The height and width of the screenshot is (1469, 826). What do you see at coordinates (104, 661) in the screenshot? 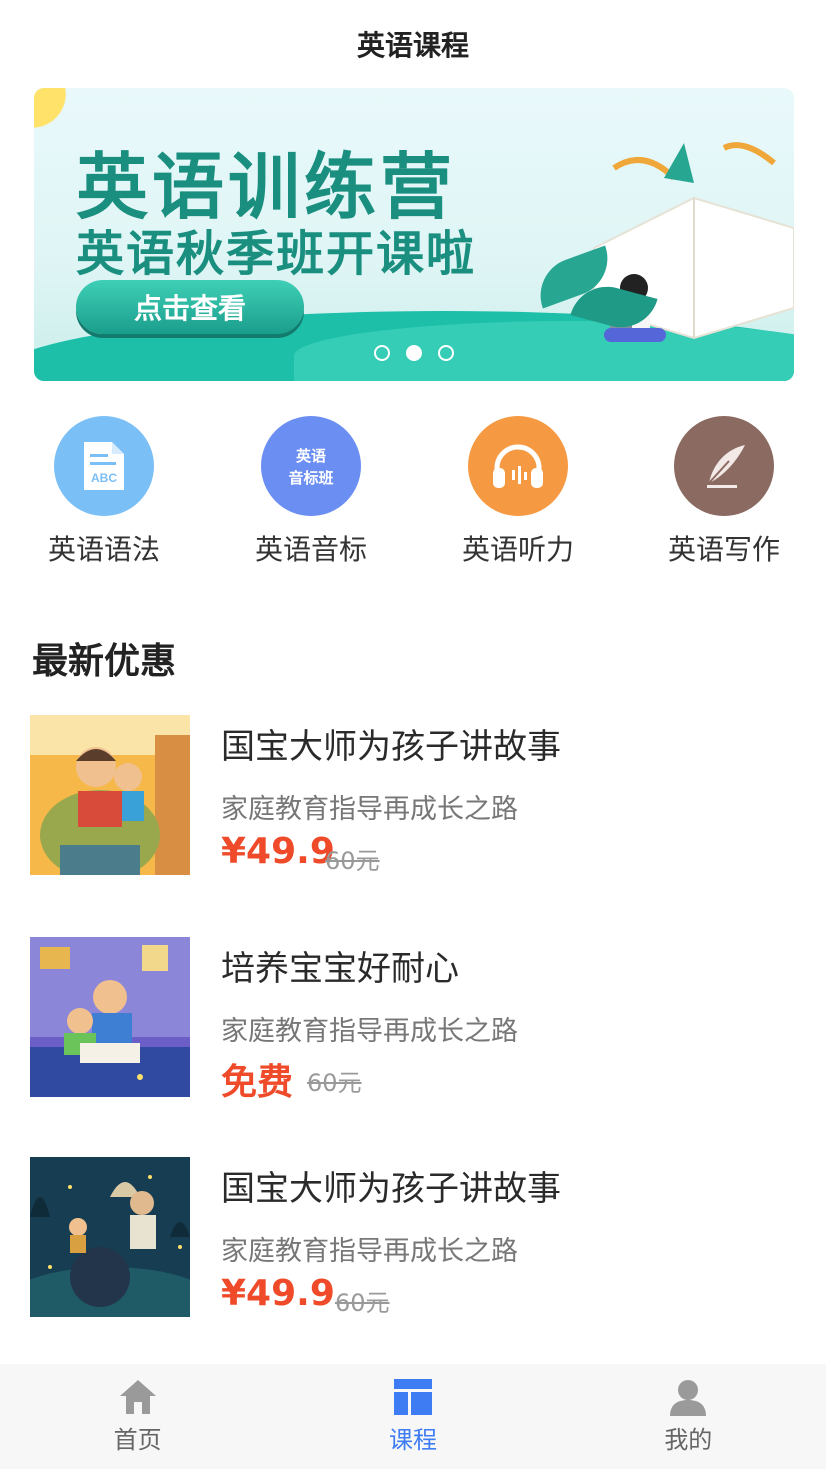
I see `section-title: 最新优惠` at bounding box center [104, 661].